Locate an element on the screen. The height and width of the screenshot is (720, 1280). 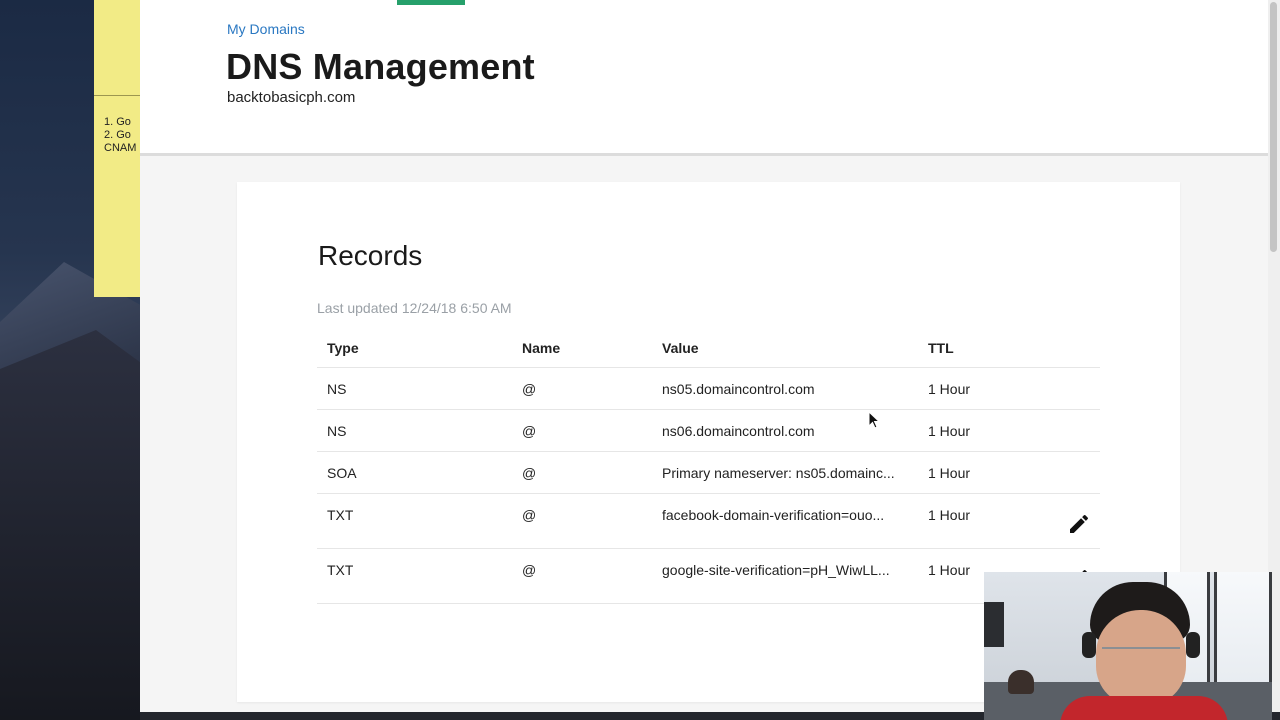
webcam-overlay is located at coordinates (1128, 646).